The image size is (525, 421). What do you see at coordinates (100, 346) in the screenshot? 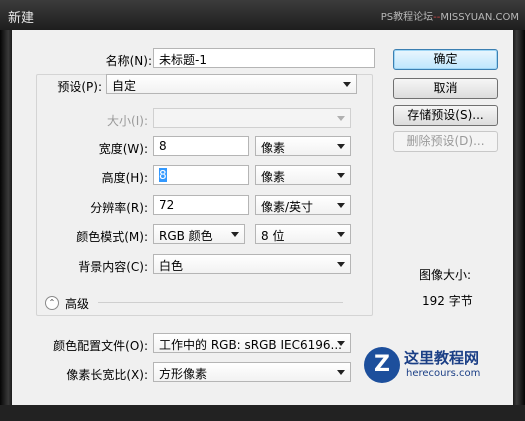
I see `profile-label: 颜色配置文件(O):` at bounding box center [100, 346].